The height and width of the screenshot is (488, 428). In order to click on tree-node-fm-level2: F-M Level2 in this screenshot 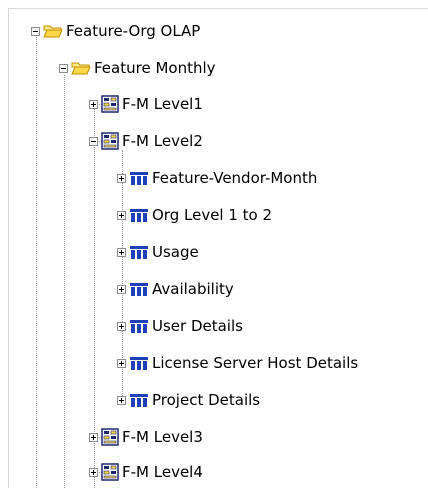, I will do `click(146, 141)`.